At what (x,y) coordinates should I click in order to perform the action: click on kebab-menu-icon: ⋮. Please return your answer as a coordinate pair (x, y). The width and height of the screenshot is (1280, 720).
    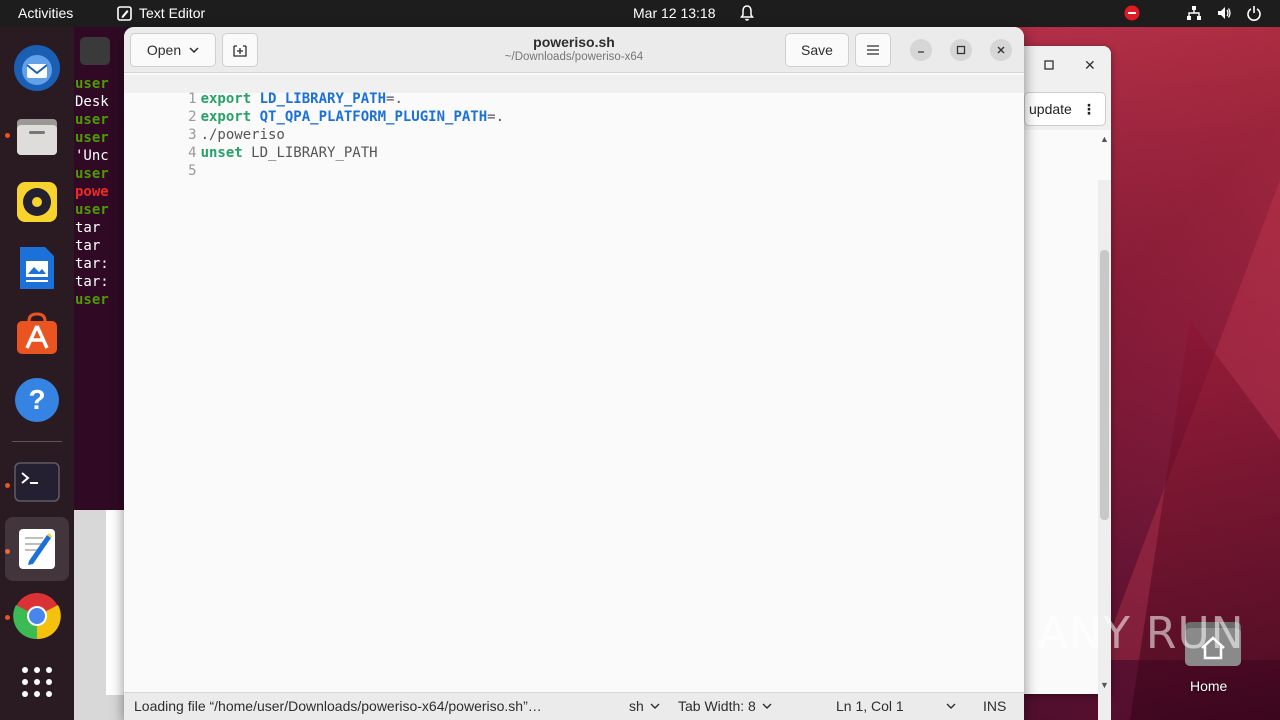
    Looking at the image, I should click on (1089, 109).